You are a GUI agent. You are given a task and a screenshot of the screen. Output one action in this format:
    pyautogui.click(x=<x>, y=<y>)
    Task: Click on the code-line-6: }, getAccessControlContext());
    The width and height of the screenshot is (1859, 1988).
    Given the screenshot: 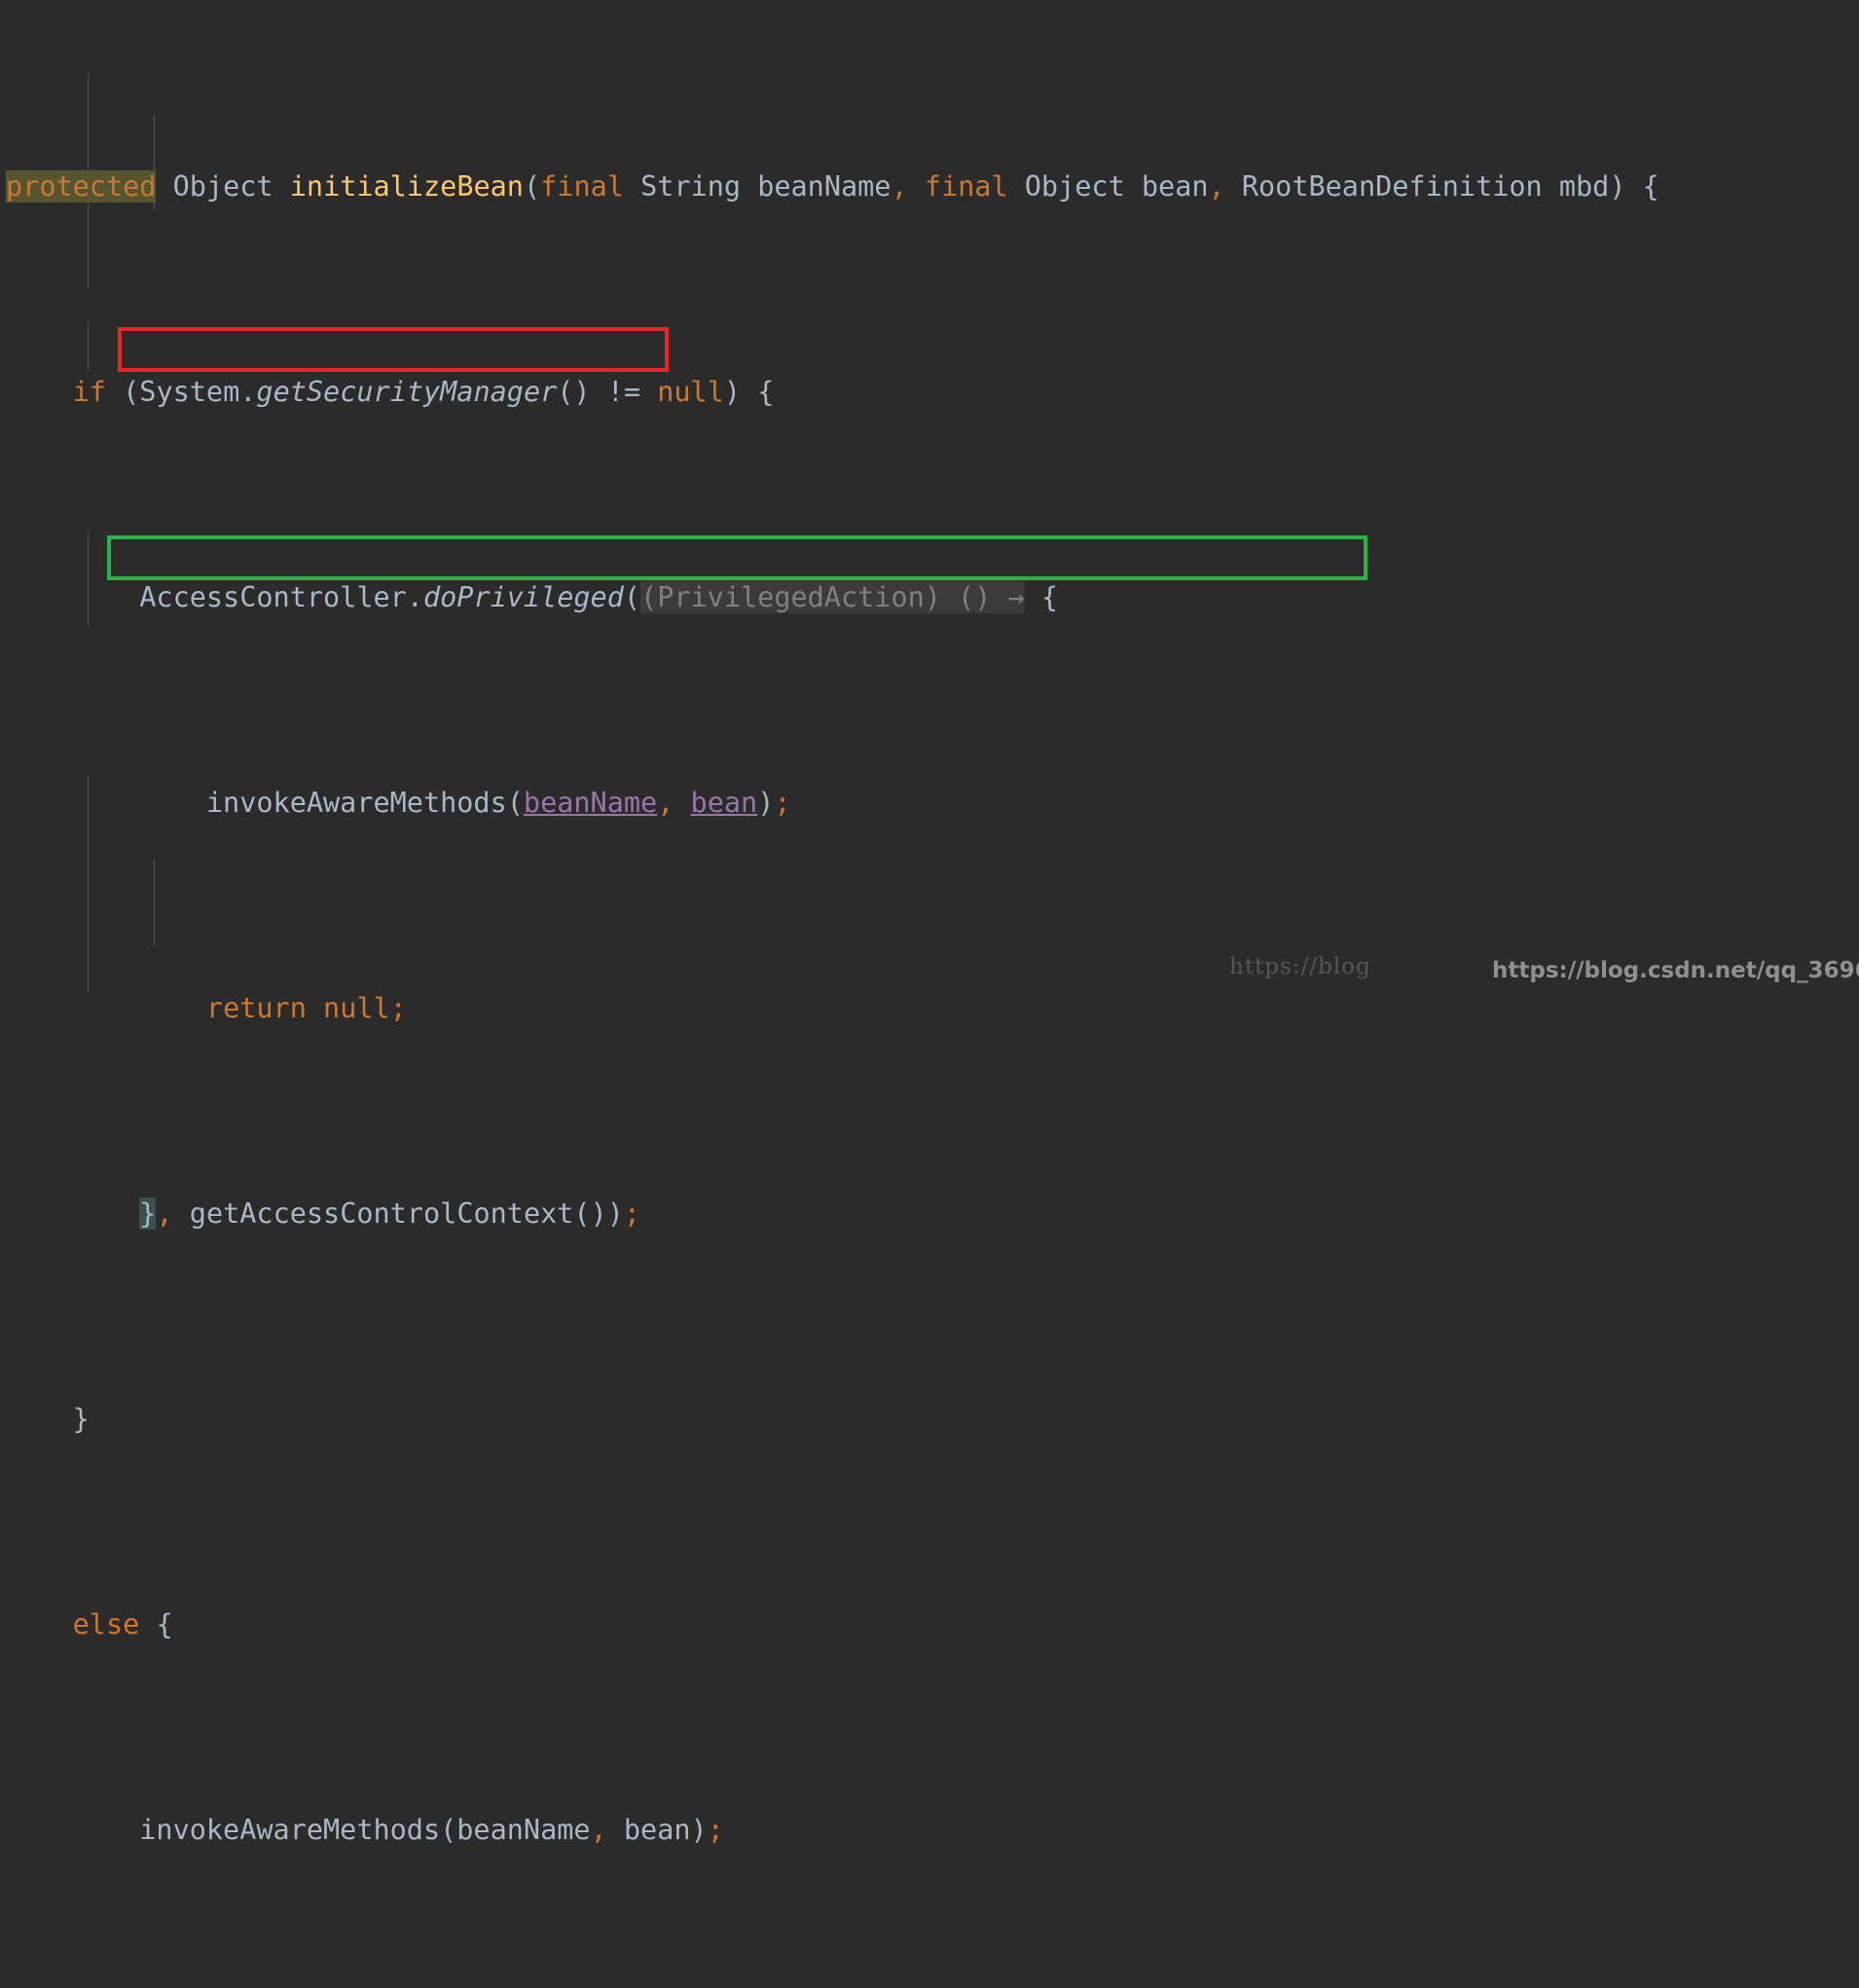 What is the action you would take?
    pyautogui.click(x=929, y=1214)
    